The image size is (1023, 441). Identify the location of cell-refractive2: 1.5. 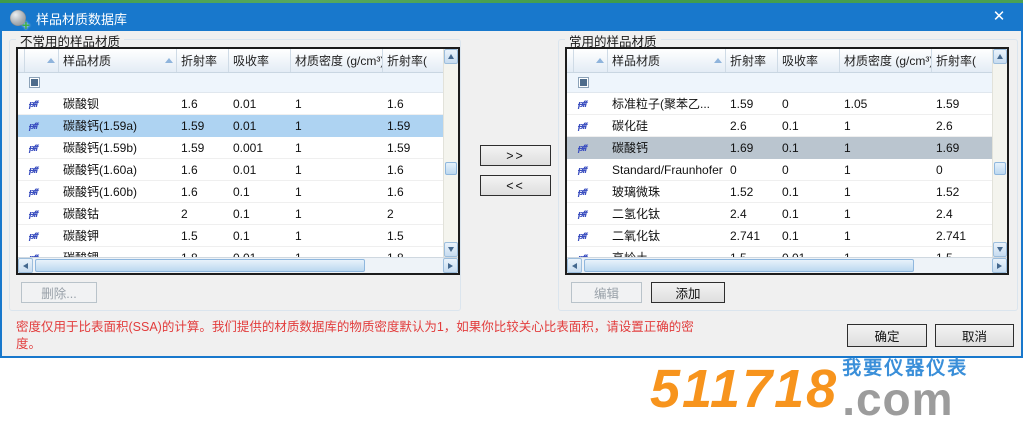
(964, 252).